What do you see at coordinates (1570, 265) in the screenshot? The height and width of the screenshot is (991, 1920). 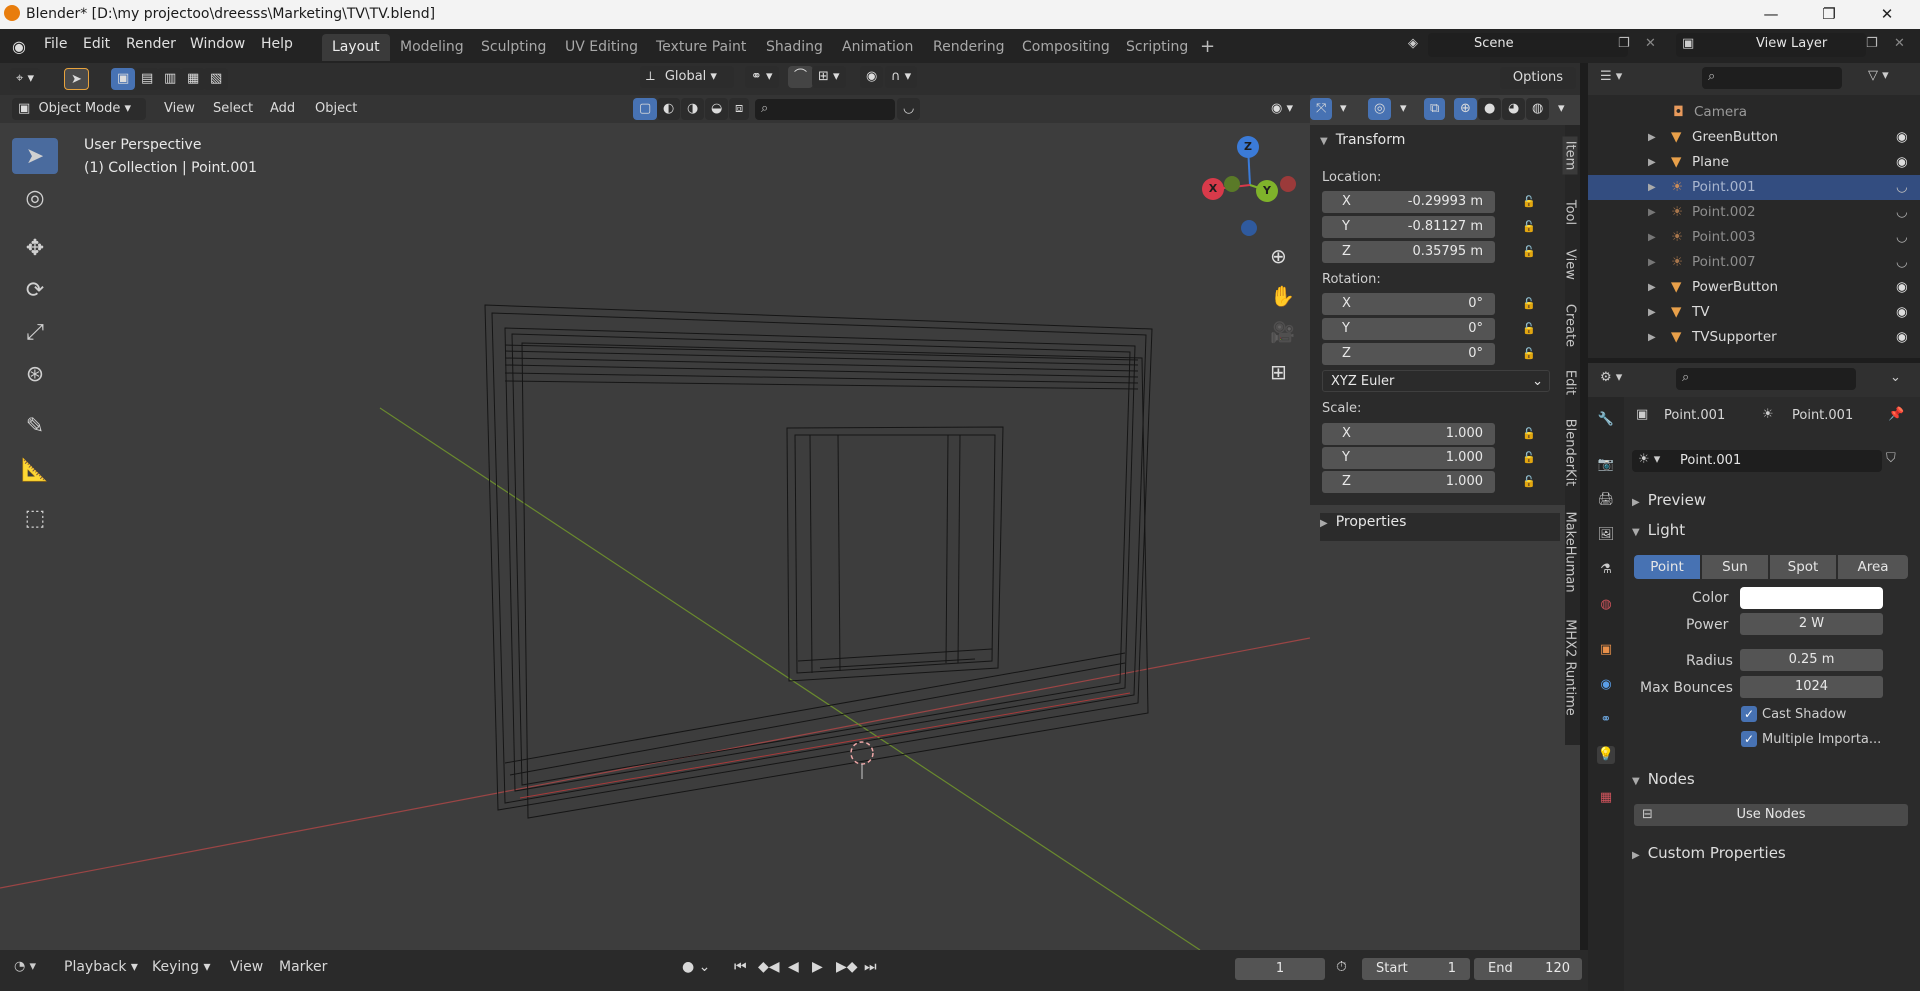 I see `tab-view: View` at bounding box center [1570, 265].